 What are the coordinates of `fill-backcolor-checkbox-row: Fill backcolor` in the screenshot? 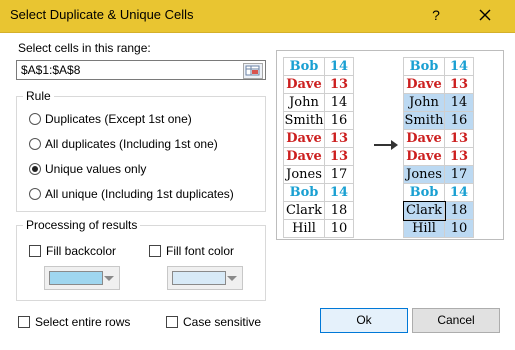 It's located at (72, 251).